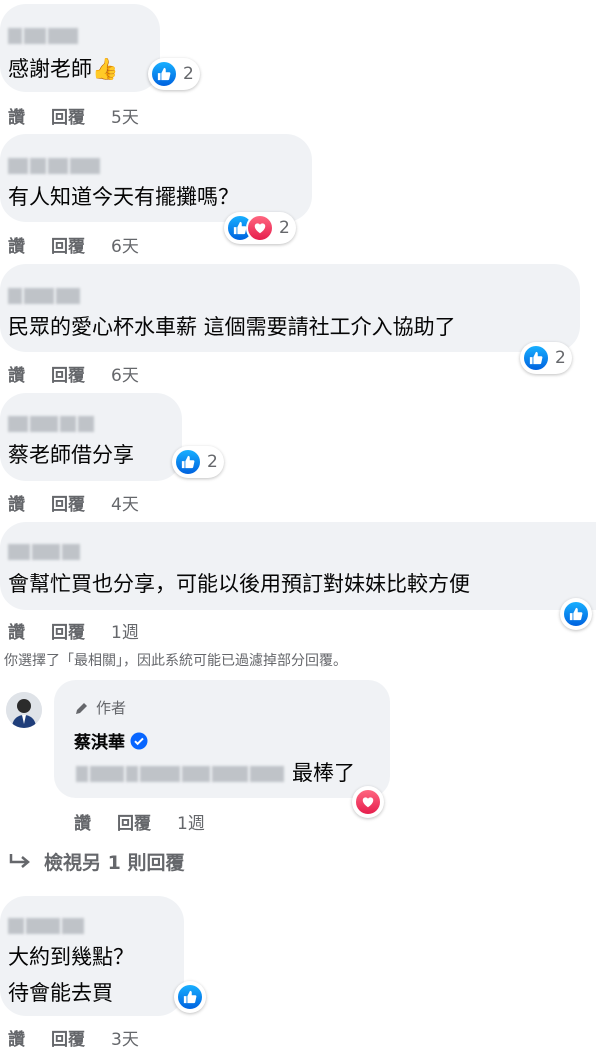 The image size is (596, 1060). Describe the element at coordinates (125, 115) in the screenshot. I see `comment-timestamp: 5天` at that location.